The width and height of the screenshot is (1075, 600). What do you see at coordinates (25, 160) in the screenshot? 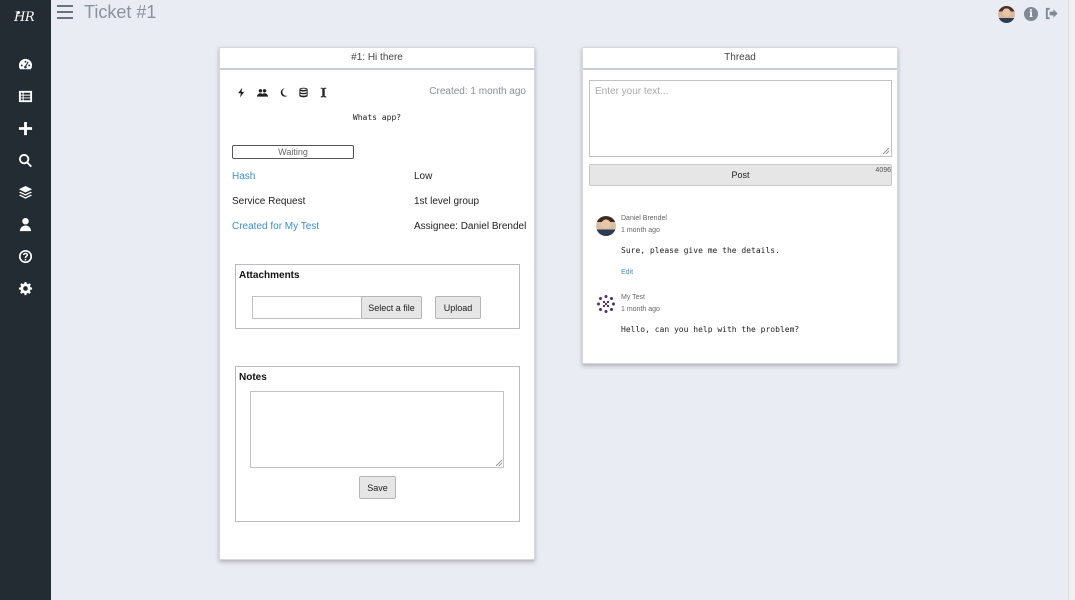
I see `search-icon` at bounding box center [25, 160].